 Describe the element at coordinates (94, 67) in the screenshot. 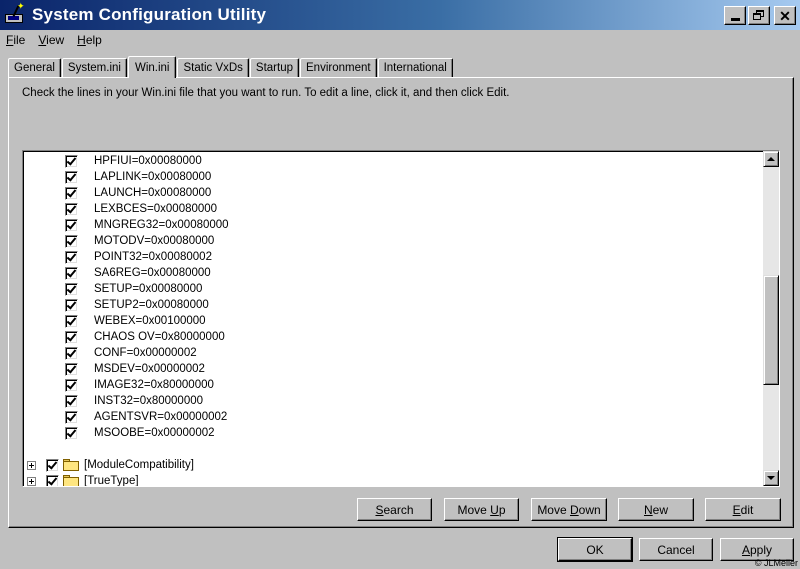

I see `tab-system-ini: System.ini` at that location.